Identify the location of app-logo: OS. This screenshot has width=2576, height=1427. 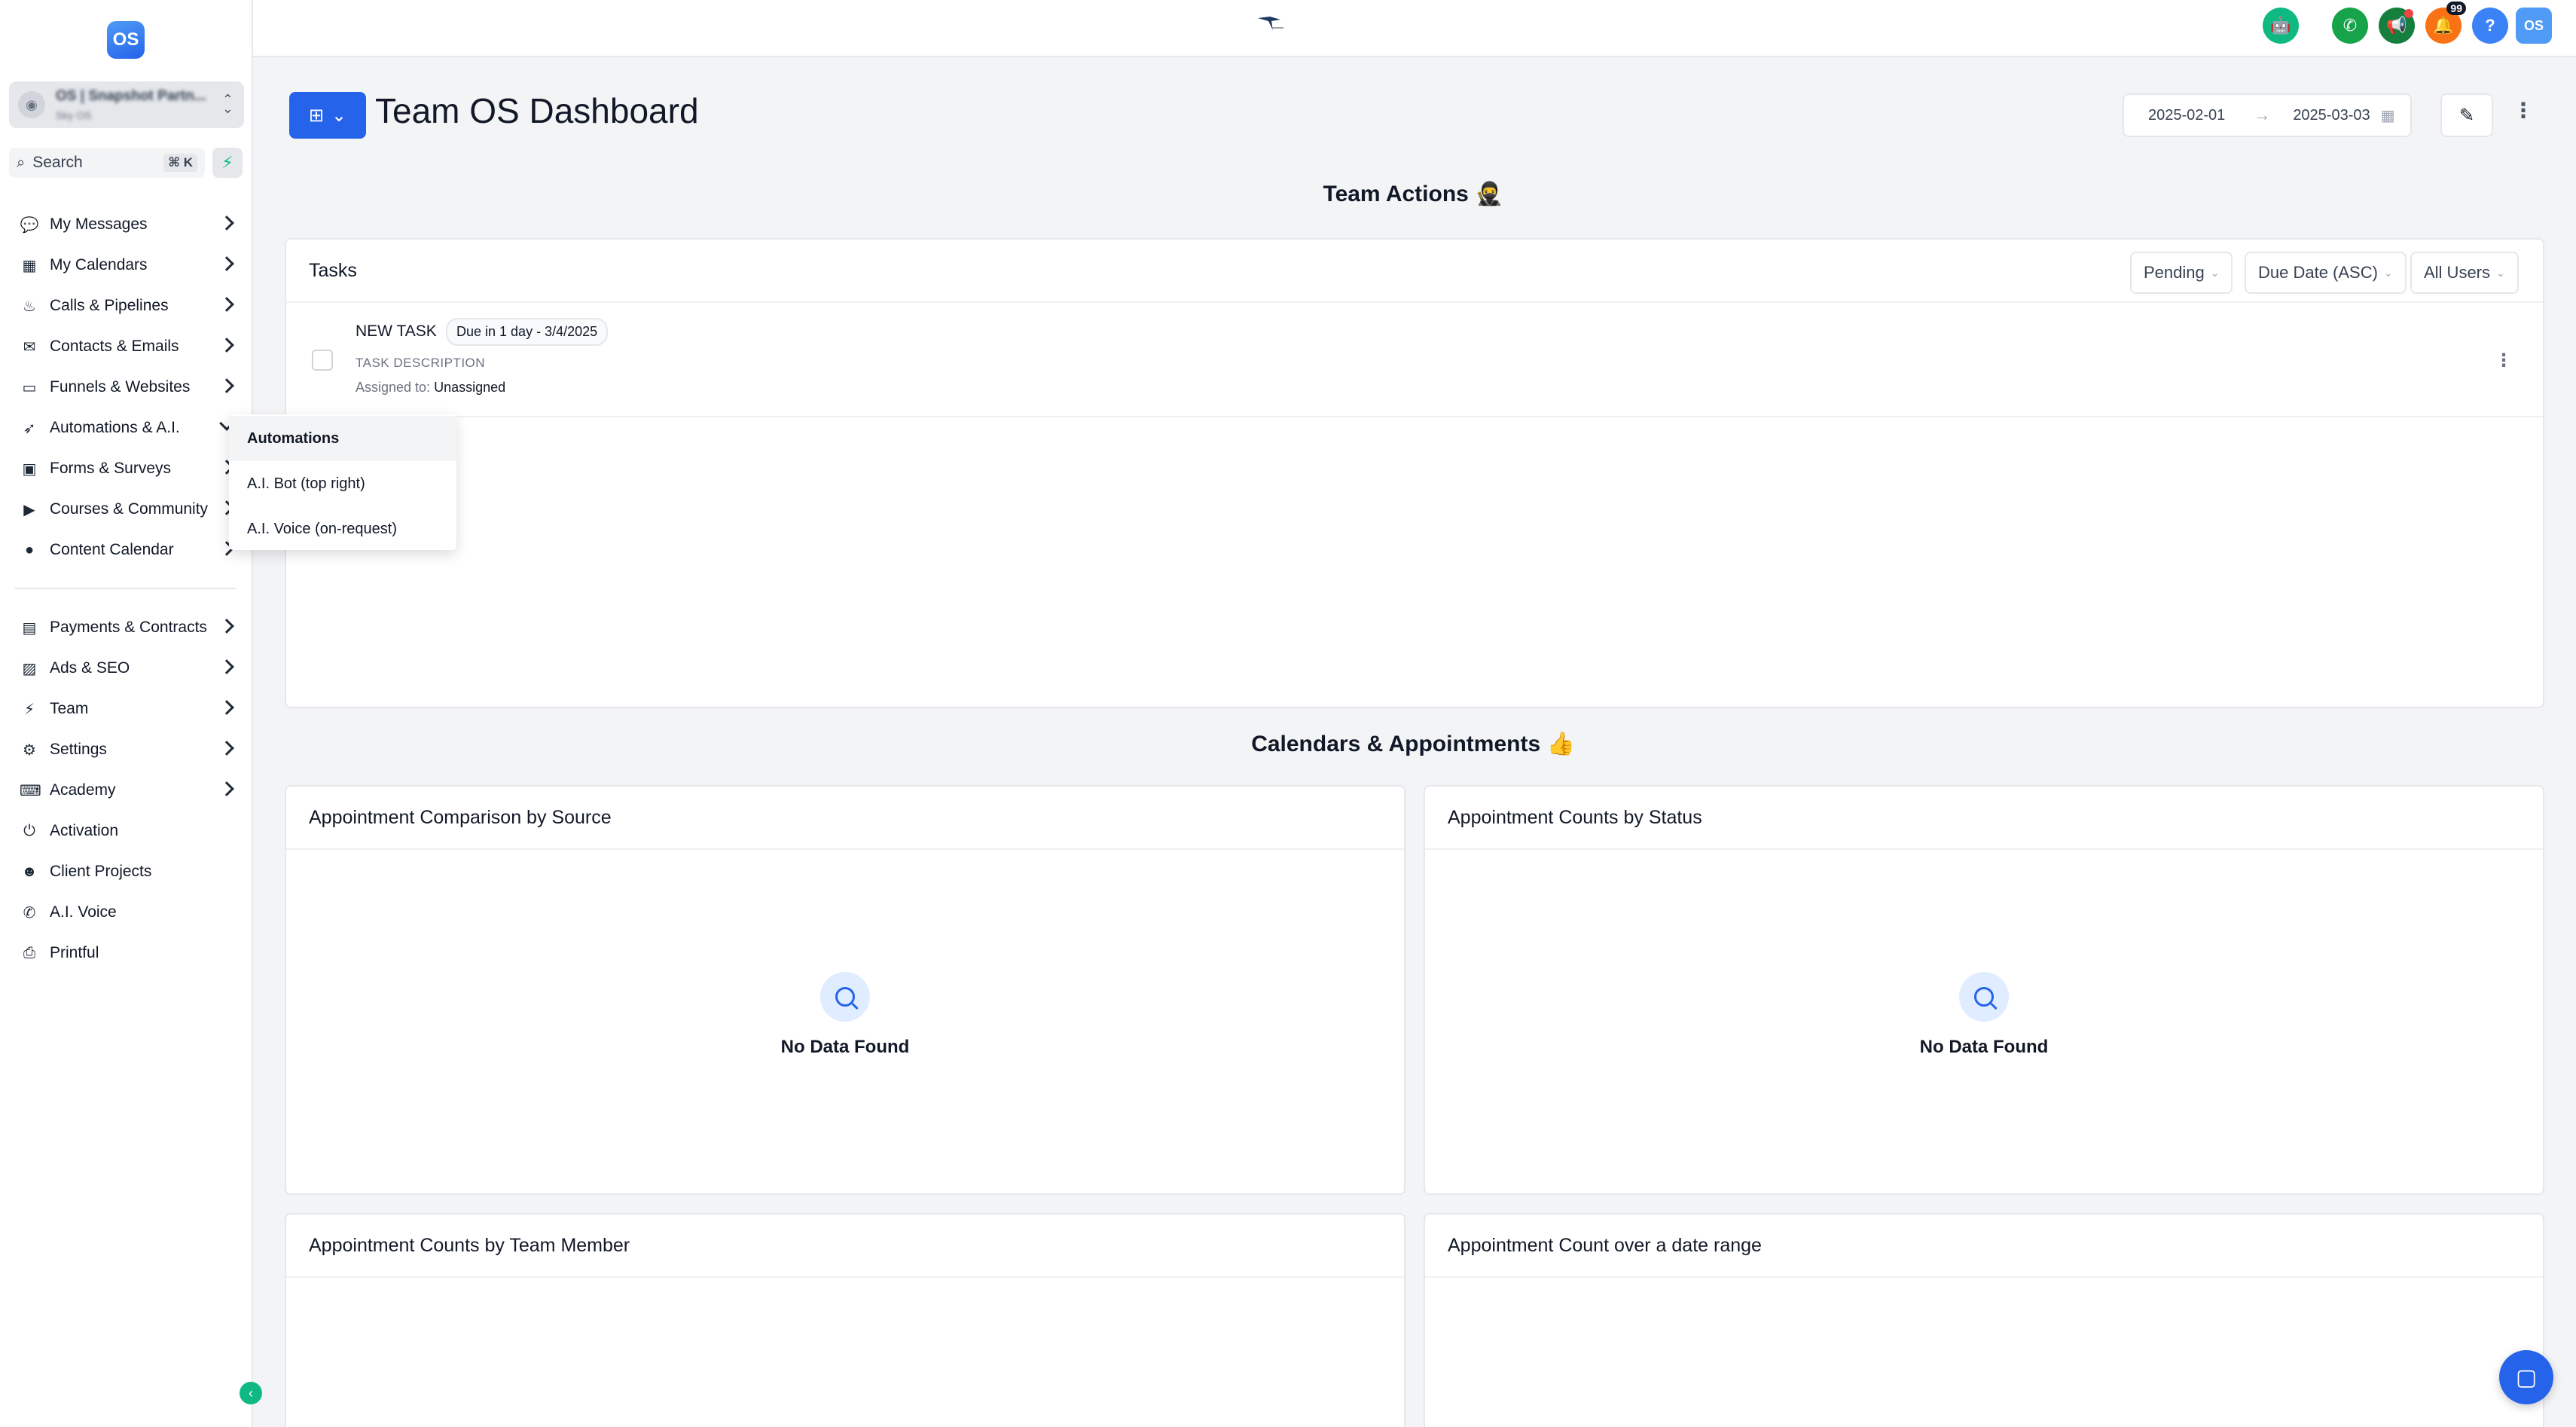
(126, 40).